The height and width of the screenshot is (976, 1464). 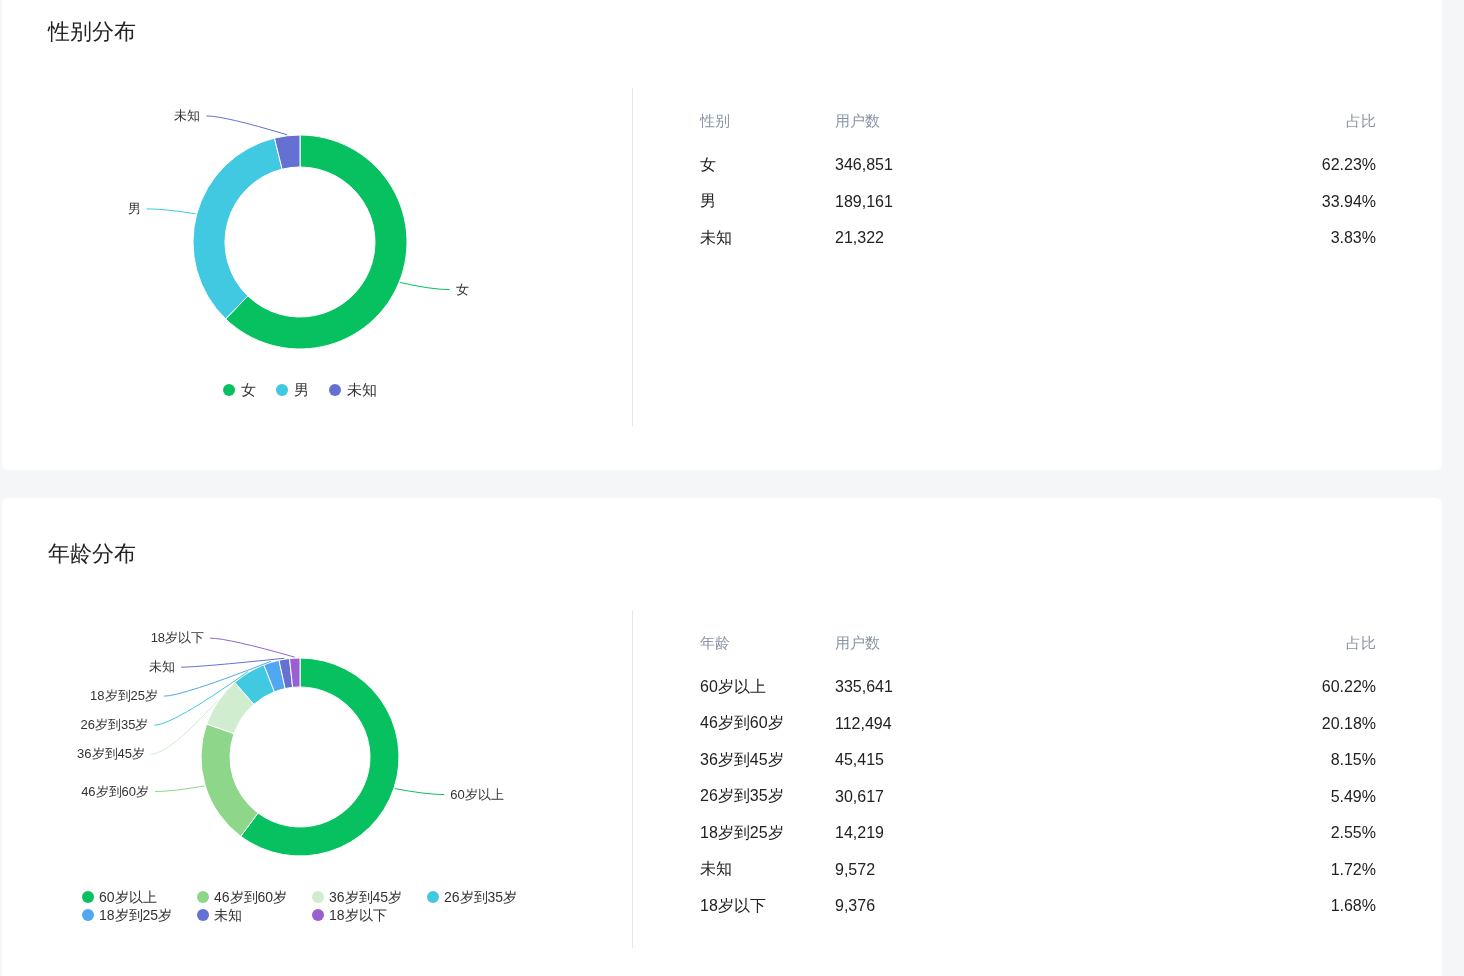 What do you see at coordinates (742, 759) in the screenshot?
I see `table-cell-text: 36岁到45岁` at bounding box center [742, 759].